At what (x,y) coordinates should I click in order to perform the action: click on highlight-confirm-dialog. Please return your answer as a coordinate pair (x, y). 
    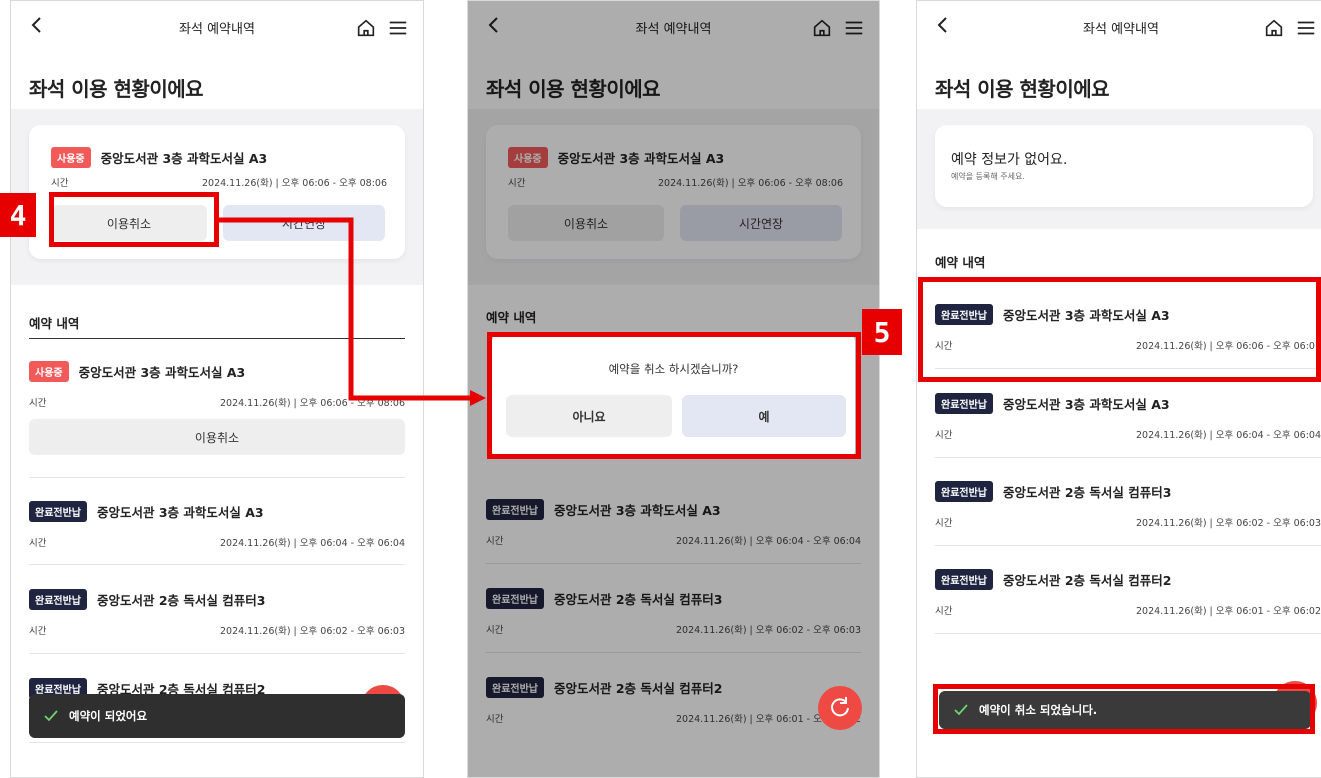
    Looking at the image, I should click on (674, 395).